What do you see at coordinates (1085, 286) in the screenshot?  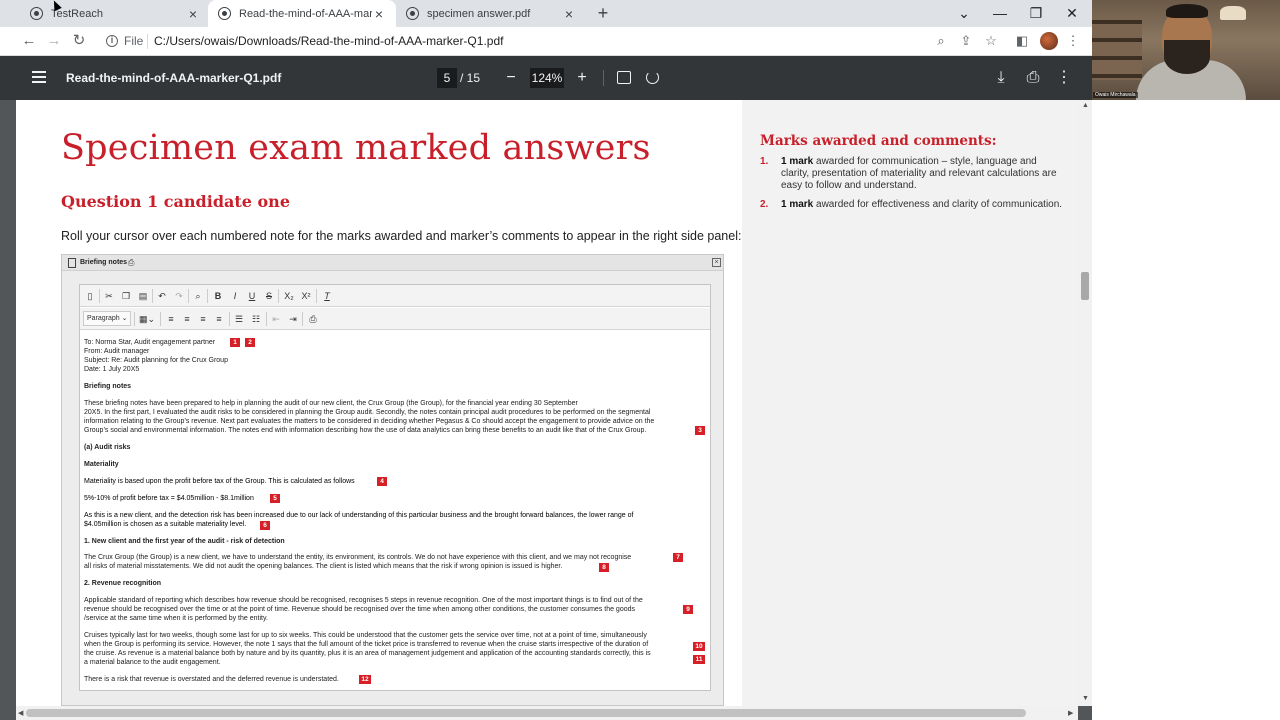 I see `vertical-scroll-thumb` at bounding box center [1085, 286].